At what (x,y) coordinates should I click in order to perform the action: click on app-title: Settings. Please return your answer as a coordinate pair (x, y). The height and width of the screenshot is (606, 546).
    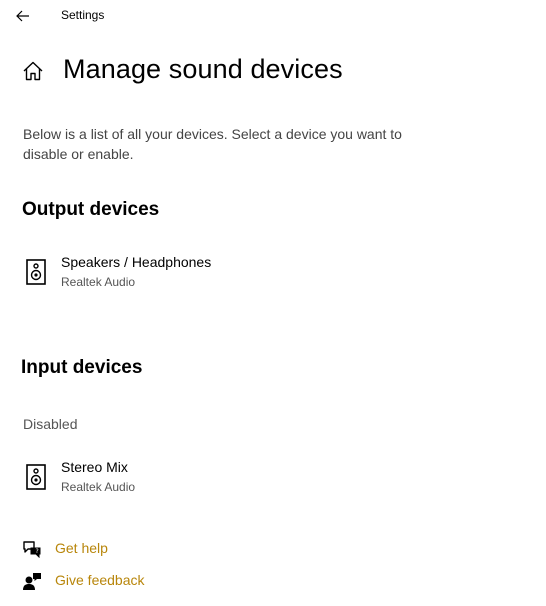
    Looking at the image, I should click on (83, 15).